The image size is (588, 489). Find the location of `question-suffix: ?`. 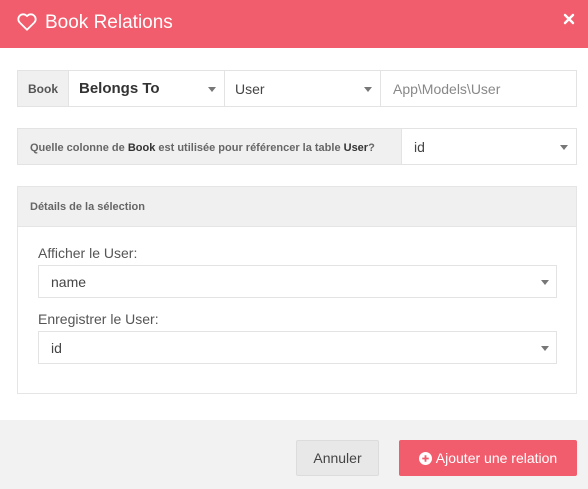

question-suffix: ? is located at coordinates (371, 148).